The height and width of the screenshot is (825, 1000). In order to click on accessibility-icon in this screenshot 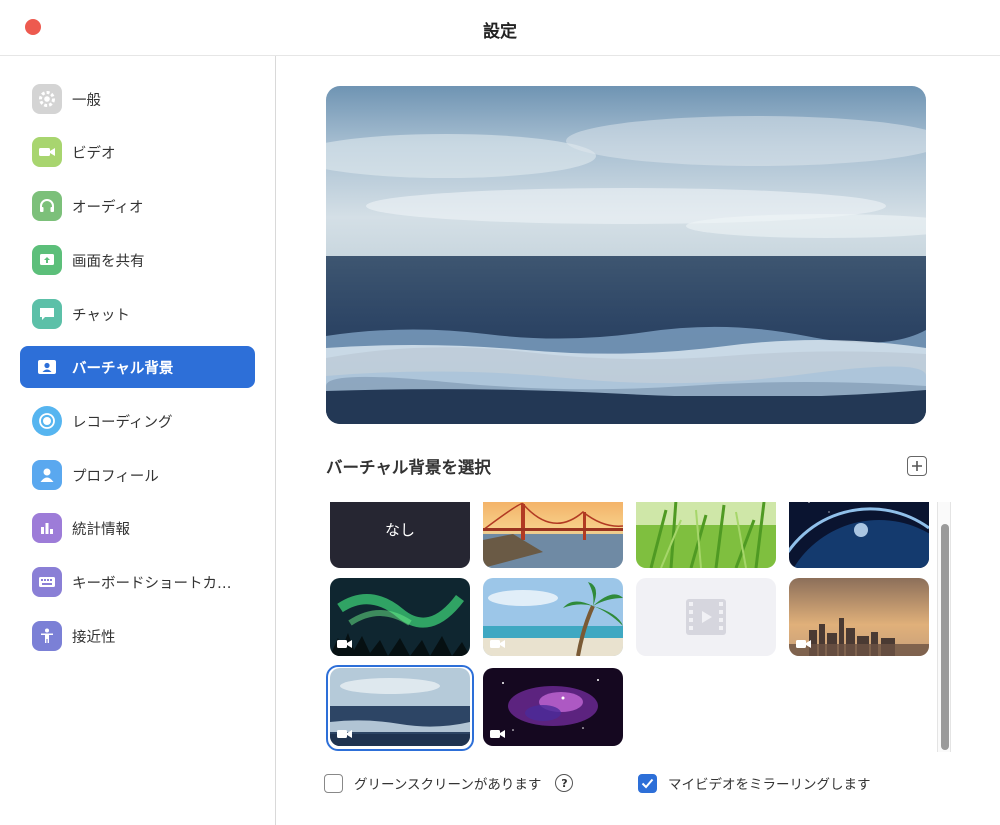, I will do `click(47, 636)`.